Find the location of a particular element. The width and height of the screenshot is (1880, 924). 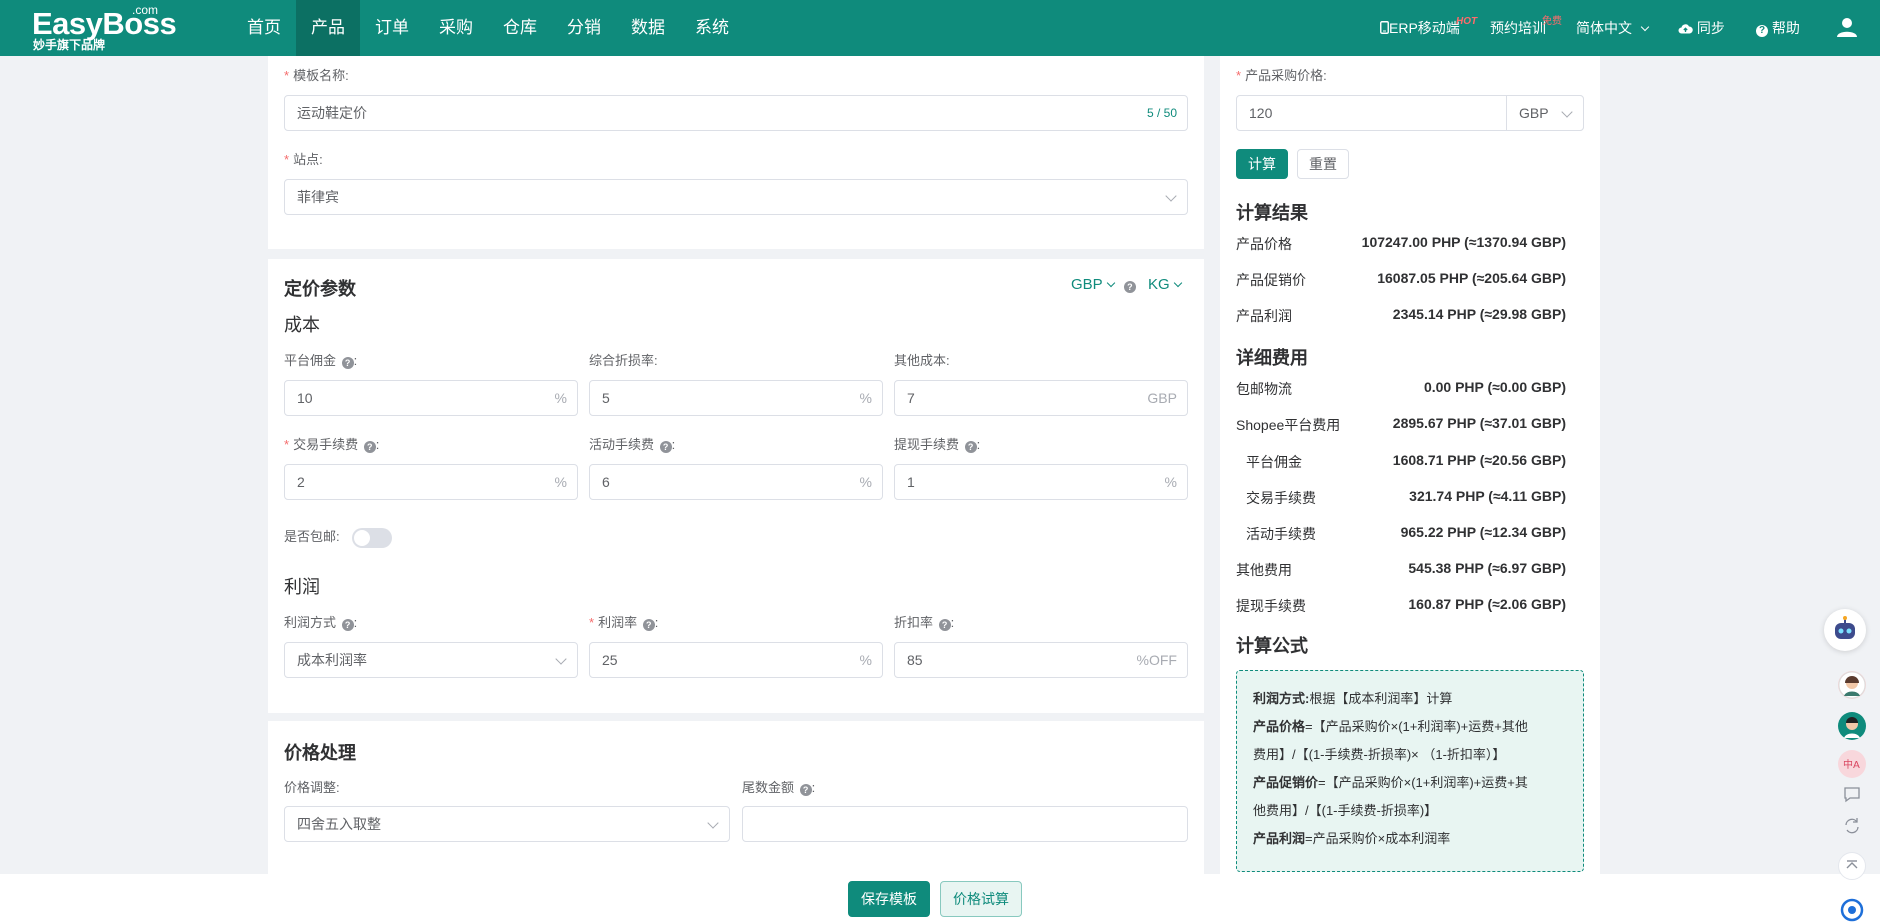

hot-badge: HOT is located at coordinates (1467, 21).